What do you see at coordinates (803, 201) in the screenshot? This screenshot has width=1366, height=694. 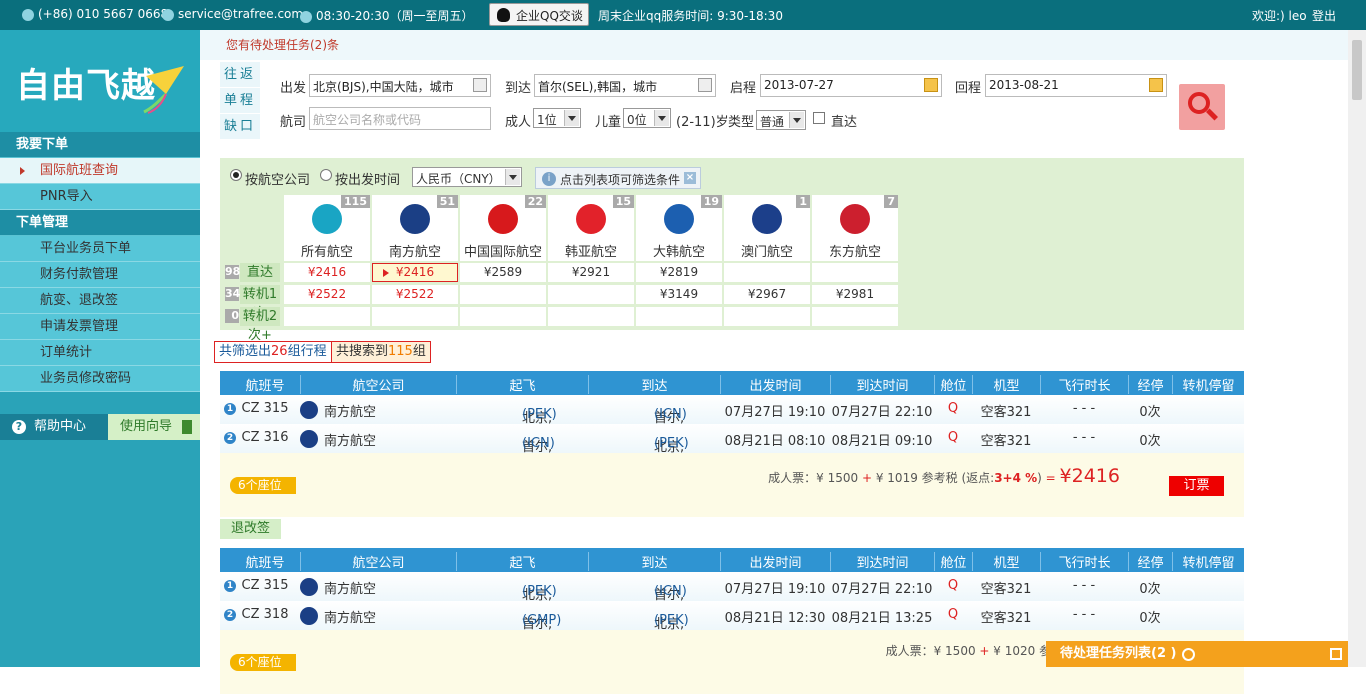 I see `airline-count: 1` at bounding box center [803, 201].